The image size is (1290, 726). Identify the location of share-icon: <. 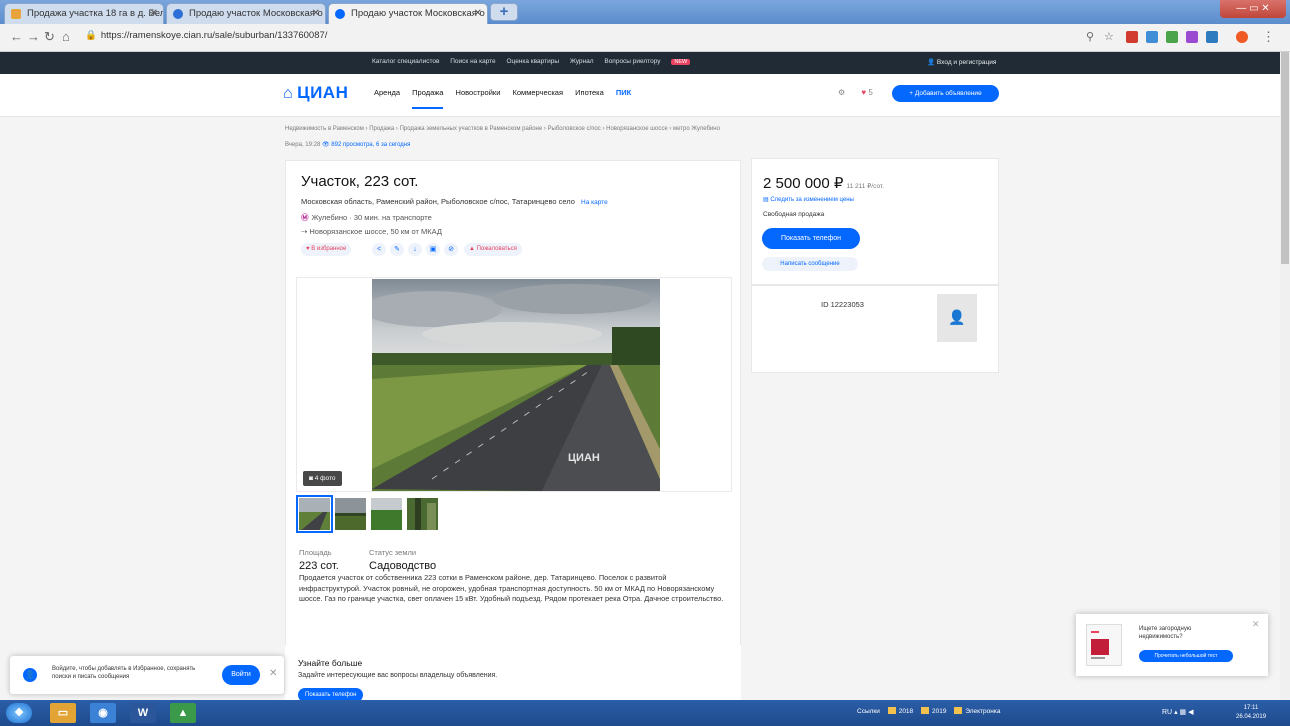
(379, 249).